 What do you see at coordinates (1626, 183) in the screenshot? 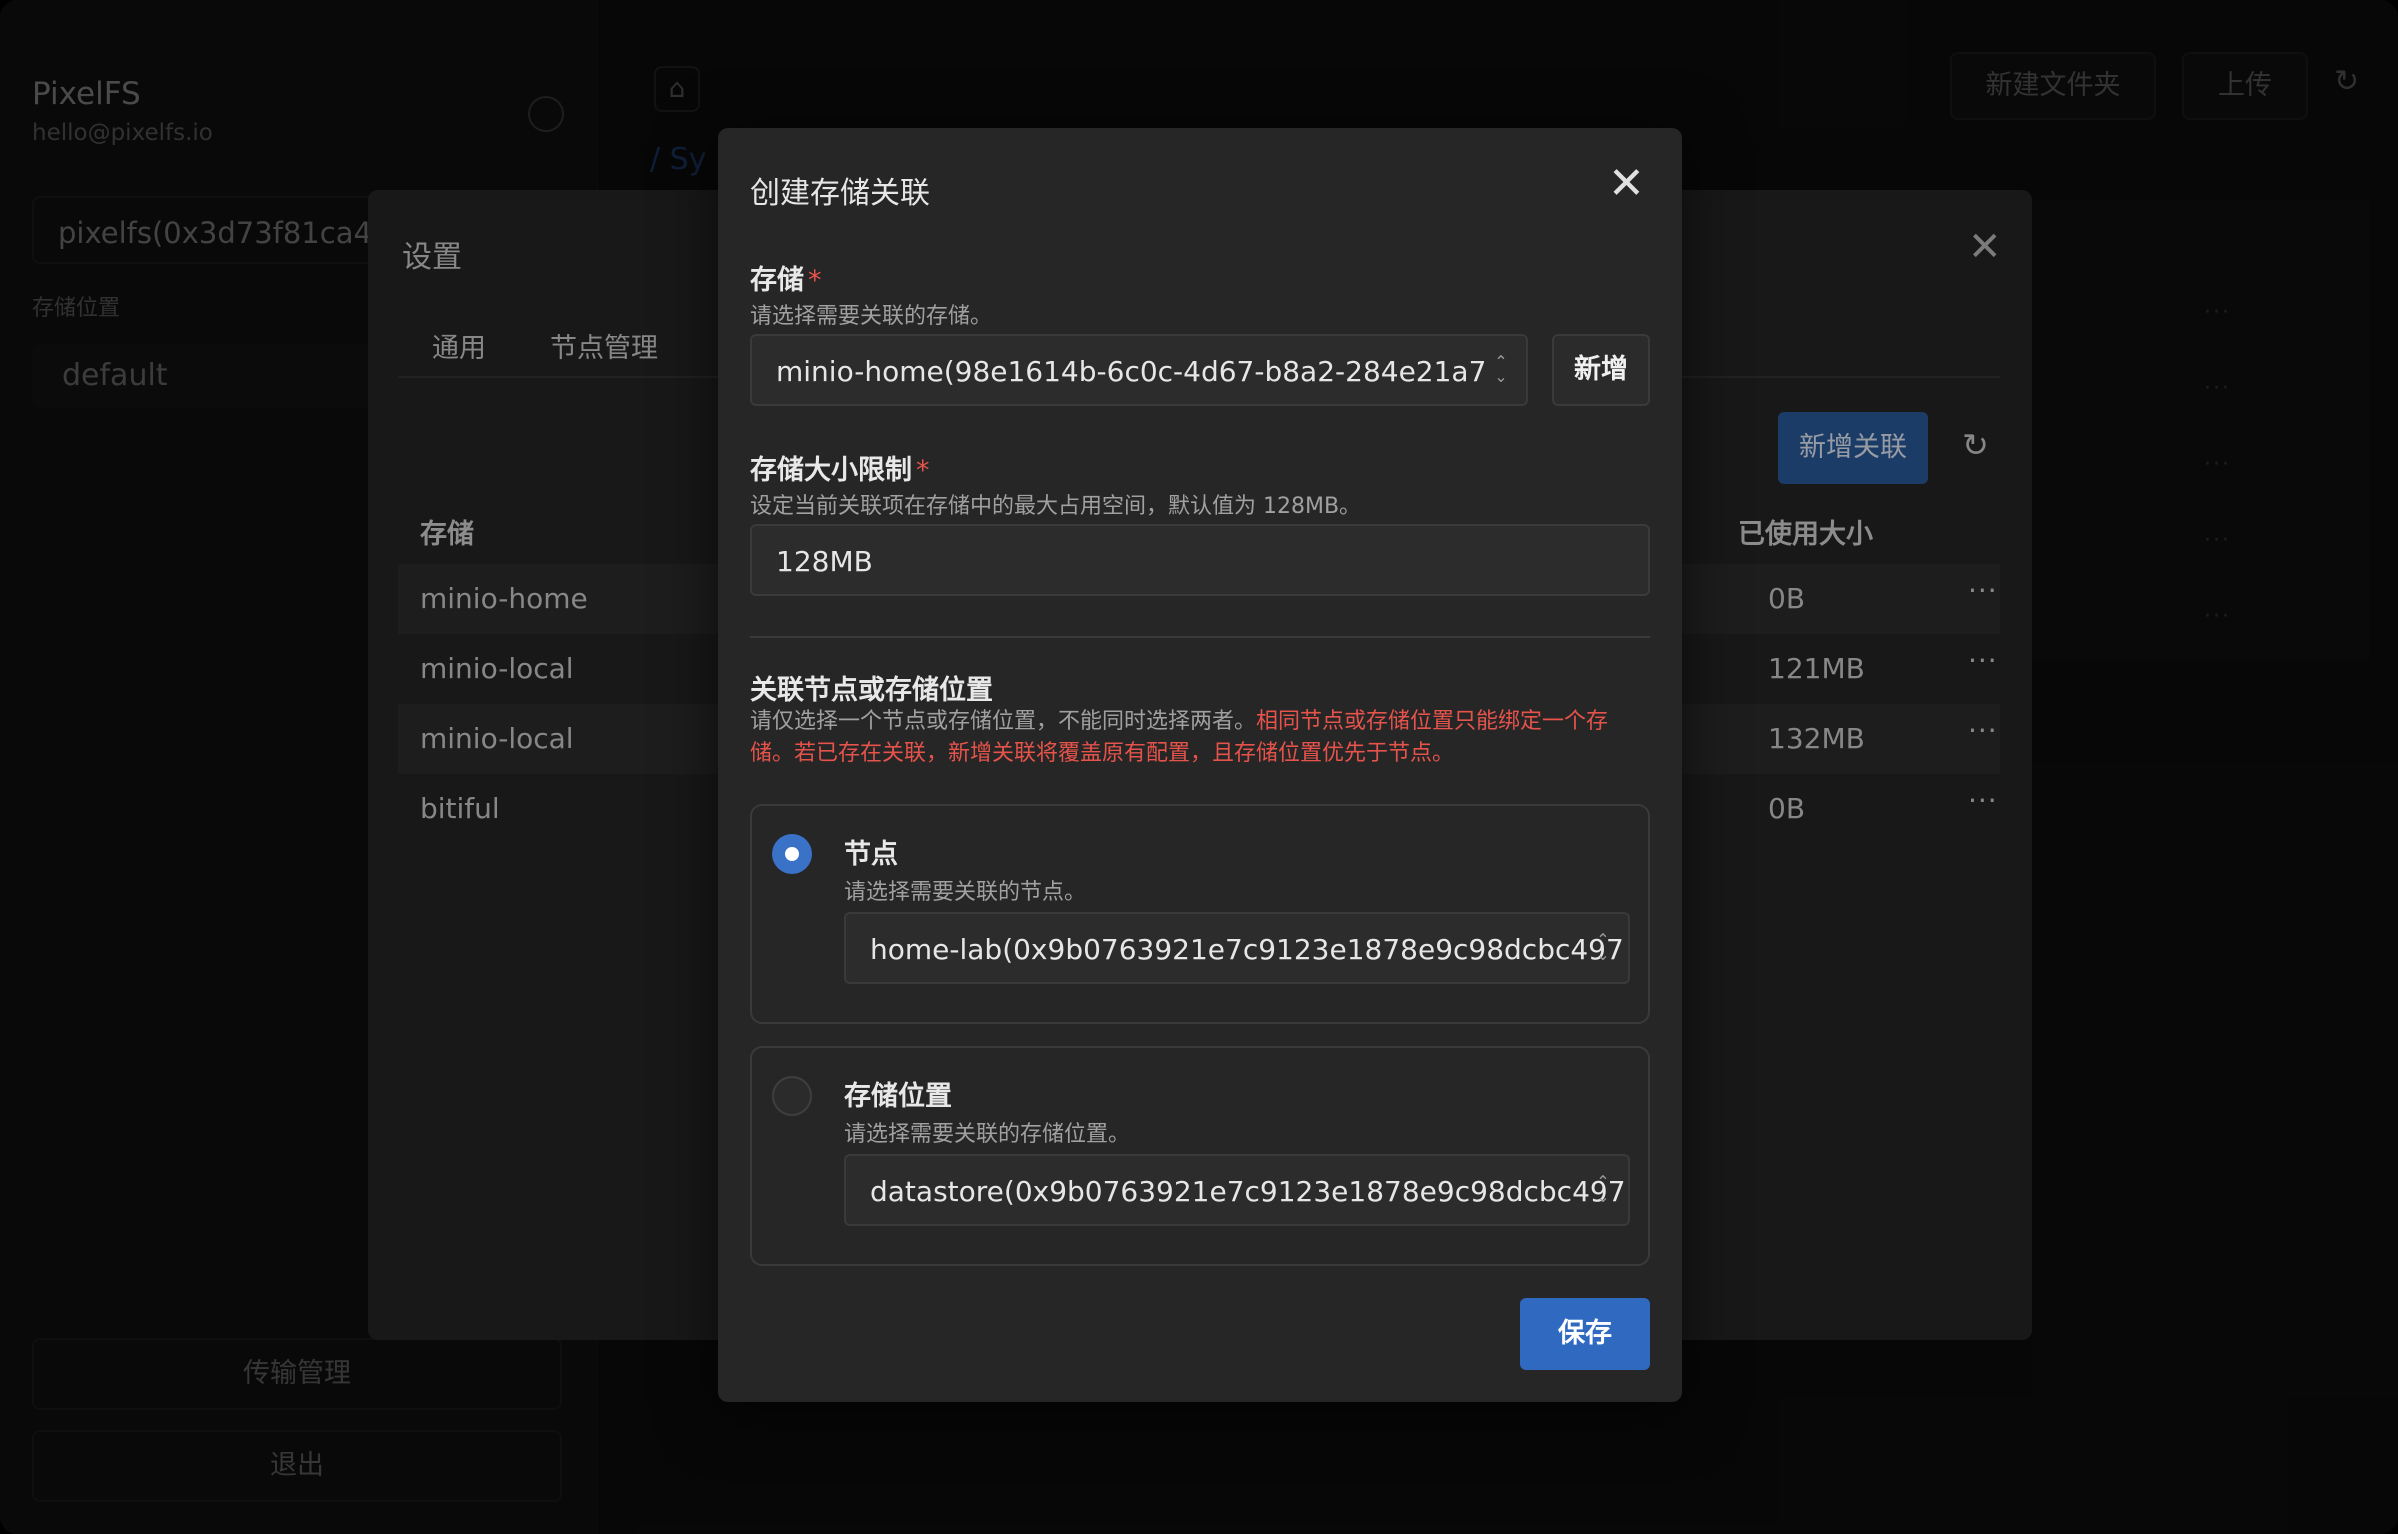
I see `close-icon: ✕` at bounding box center [1626, 183].